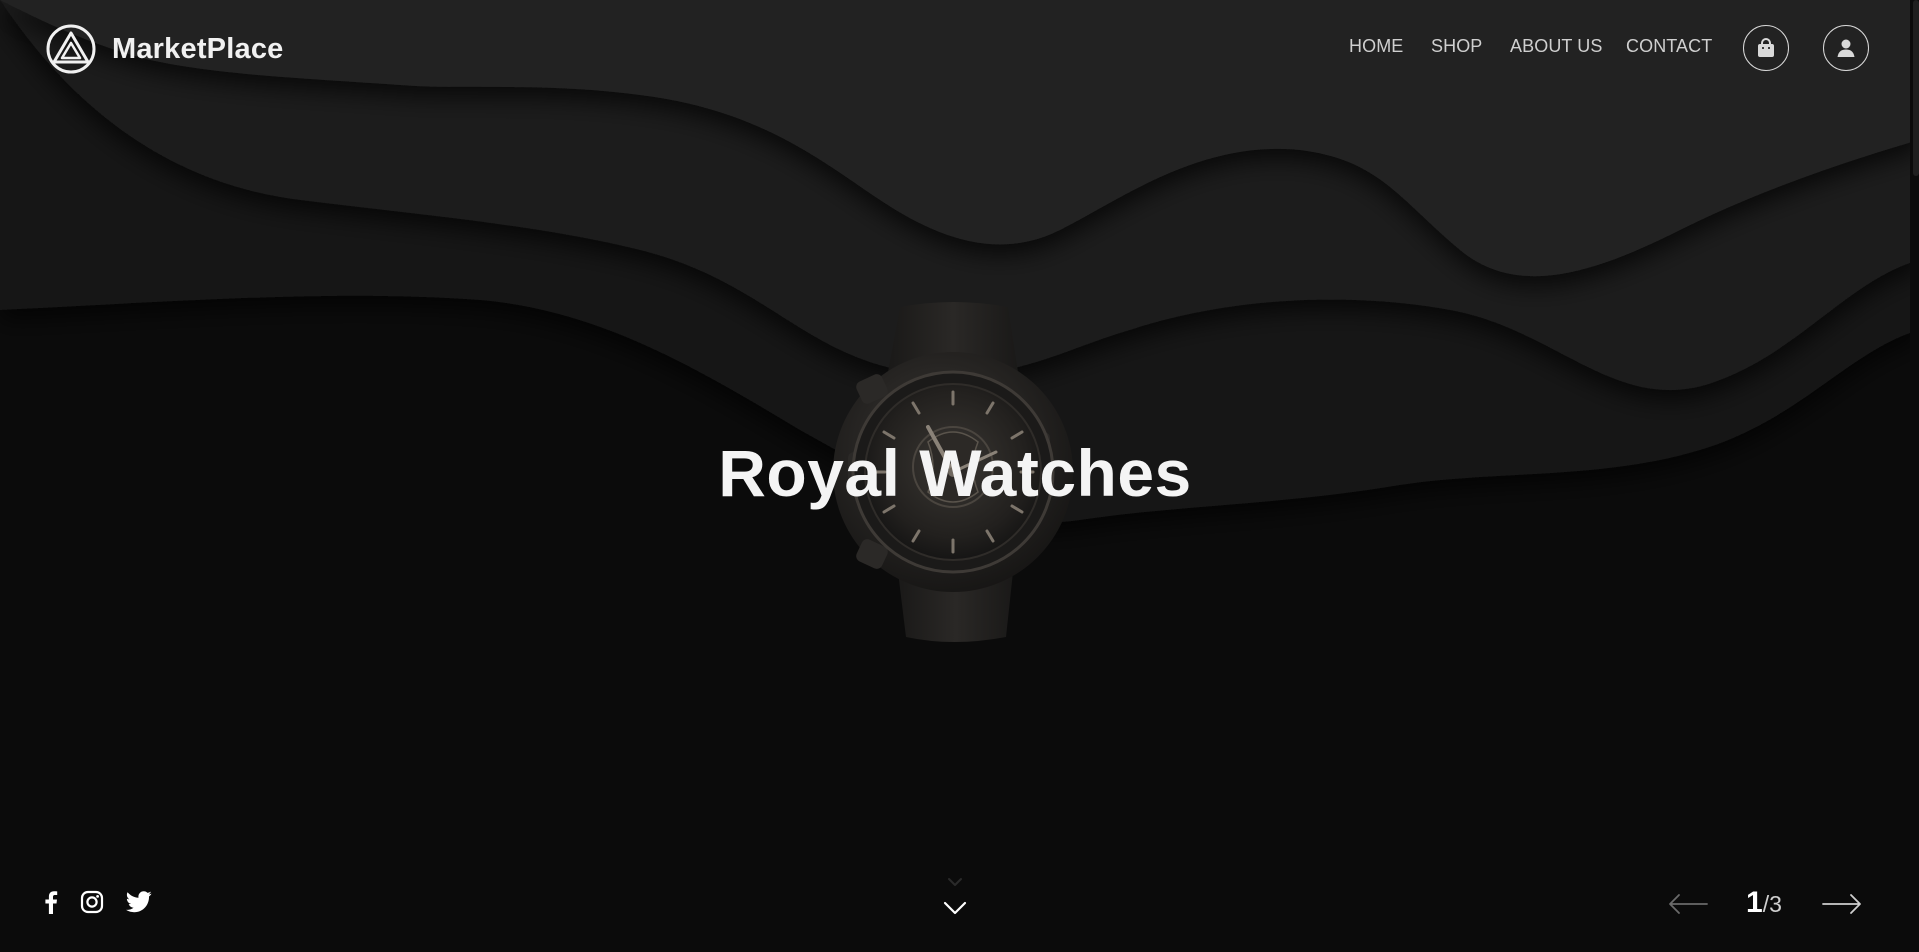  Describe the element at coordinates (1842, 904) in the screenshot. I see `arrow-right-icon` at that location.